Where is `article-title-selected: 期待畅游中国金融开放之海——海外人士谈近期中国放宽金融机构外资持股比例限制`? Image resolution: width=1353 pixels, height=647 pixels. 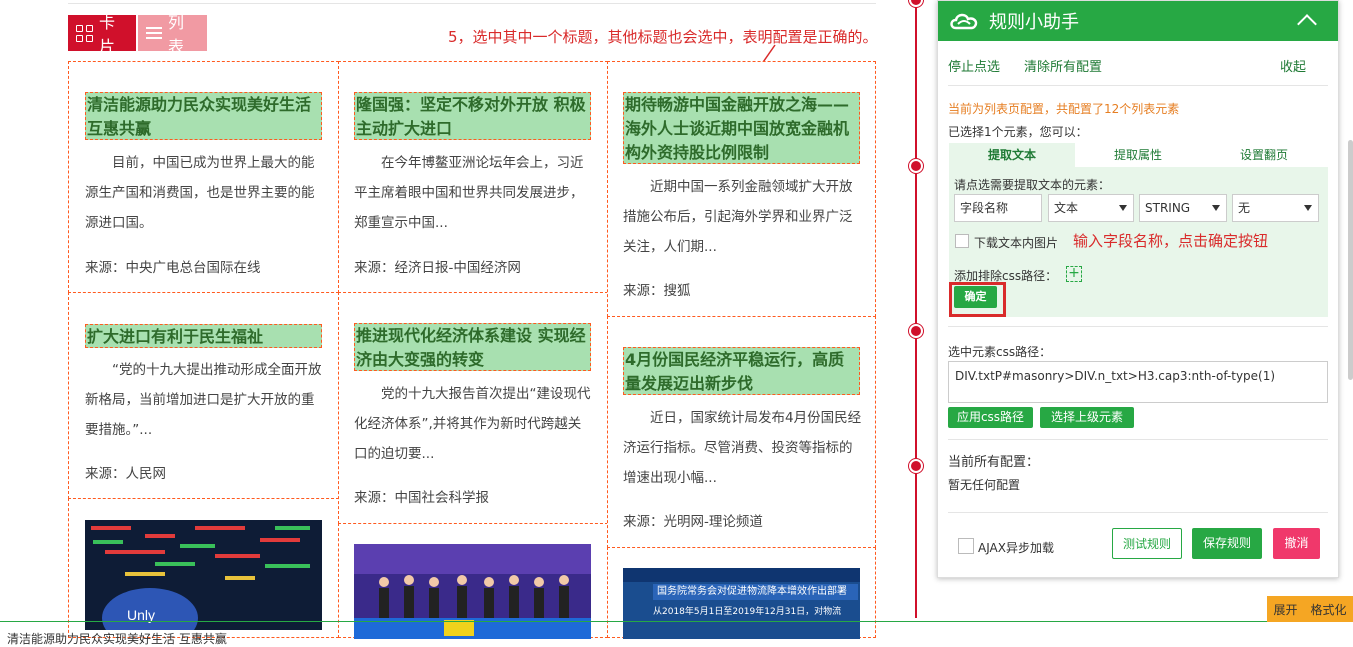
article-title-selected: 期待畅游中国金融开放之海——海外人士谈近期中国放宽金融机构外资持股比例限制 is located at coordinates (741, 128).